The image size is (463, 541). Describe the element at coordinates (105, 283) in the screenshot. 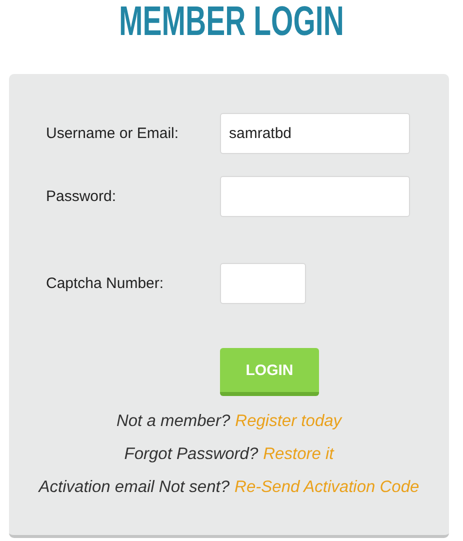

I see `field-label: Captcha Number:` at that location.